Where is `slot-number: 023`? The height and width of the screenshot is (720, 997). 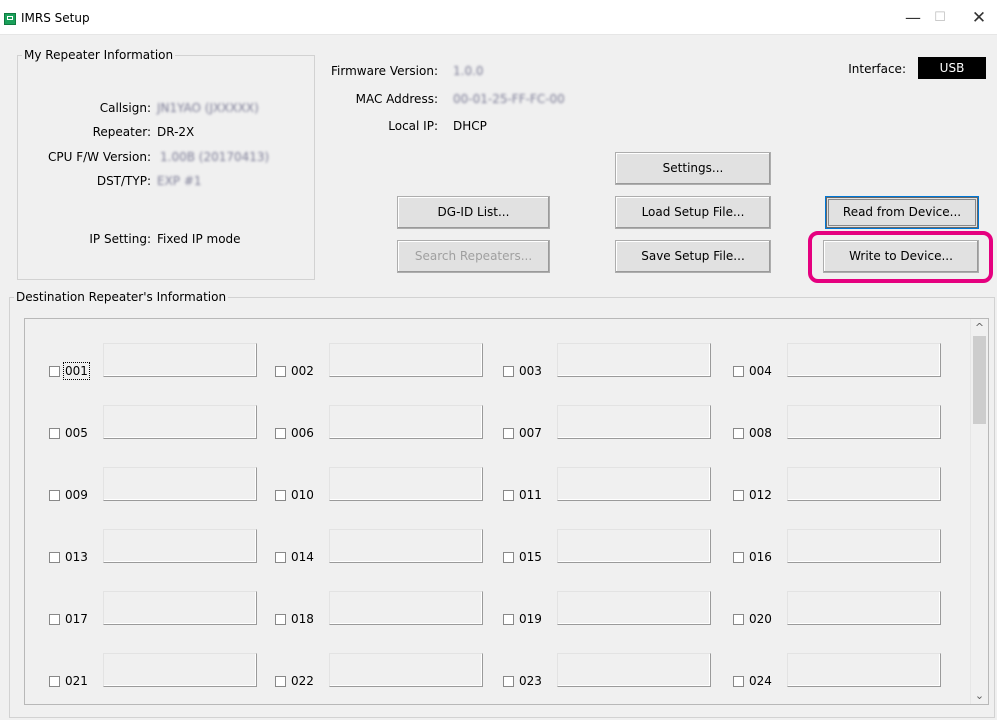 slot-number: 023 is located at coordinates (530, 681).